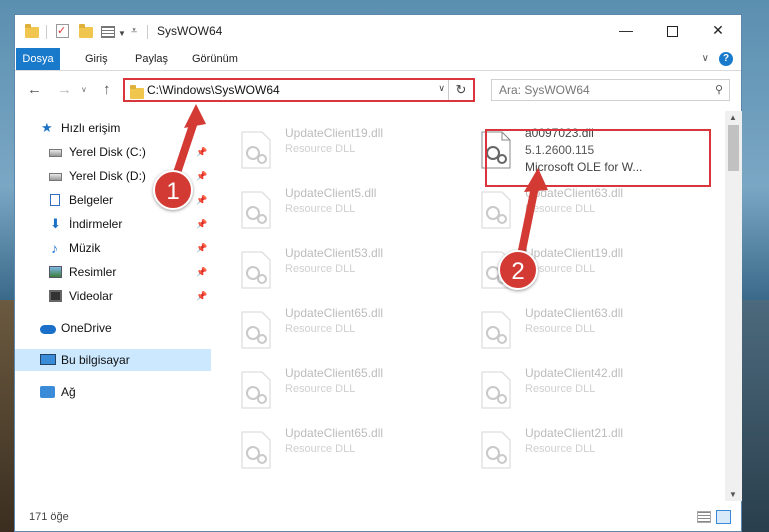  Describe the element at coordinates (518, 270) in the screenshot. I see `step-2-badge: 2` at that location.